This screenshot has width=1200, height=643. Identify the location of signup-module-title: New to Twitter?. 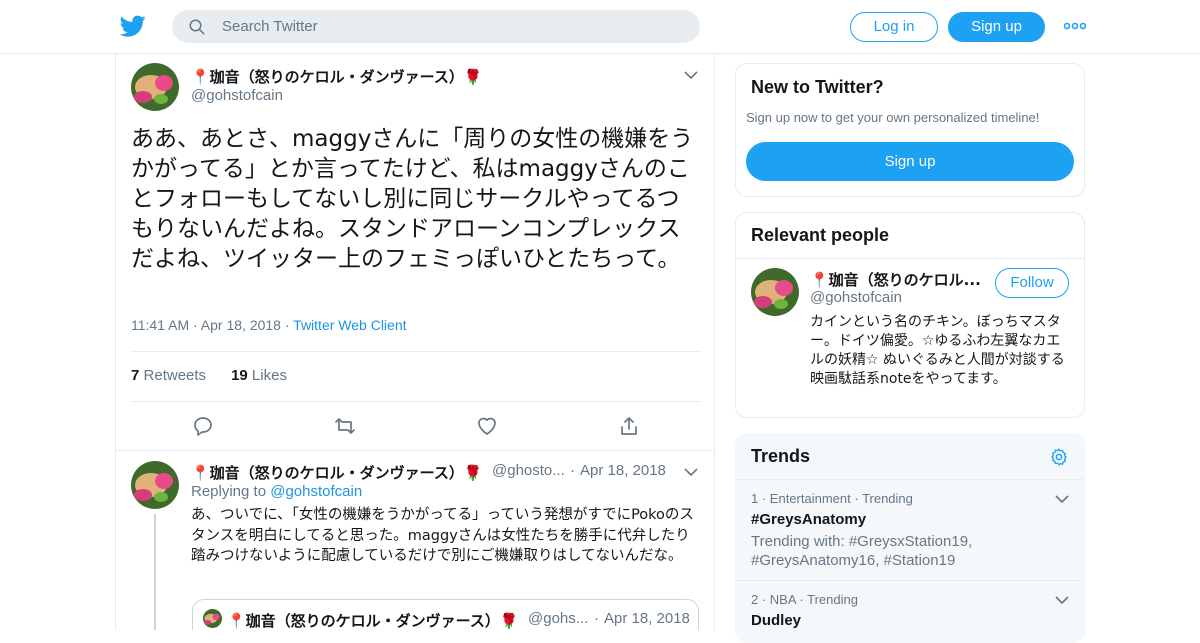
(817, 87).